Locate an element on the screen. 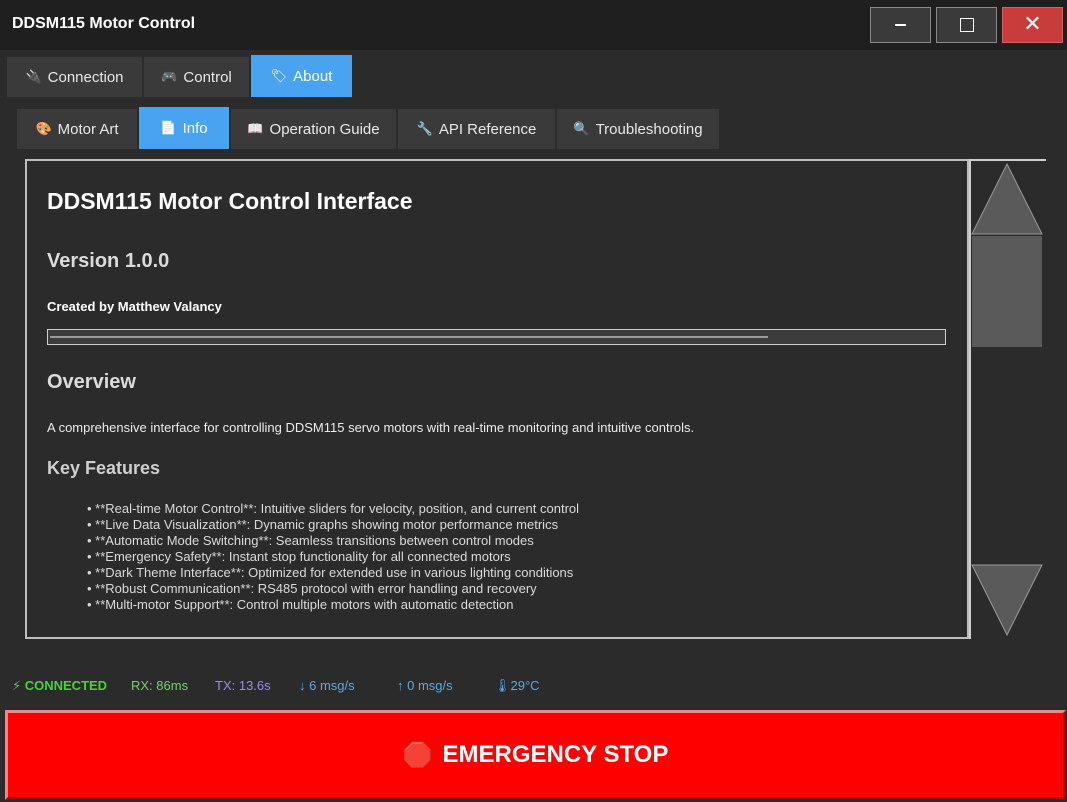  horizontal-rule is located at coordinates (496, 337).